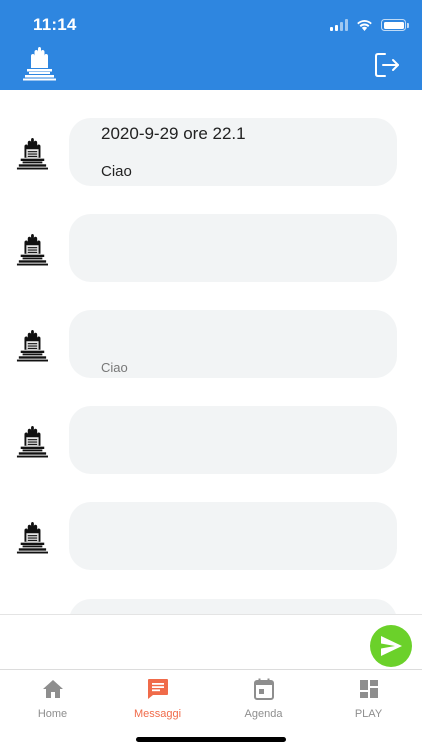 This screenshot has height=750, width=422. Describe the element at coordinates (263, 689) in the screenshot. I see `calendar-icon` at that location.